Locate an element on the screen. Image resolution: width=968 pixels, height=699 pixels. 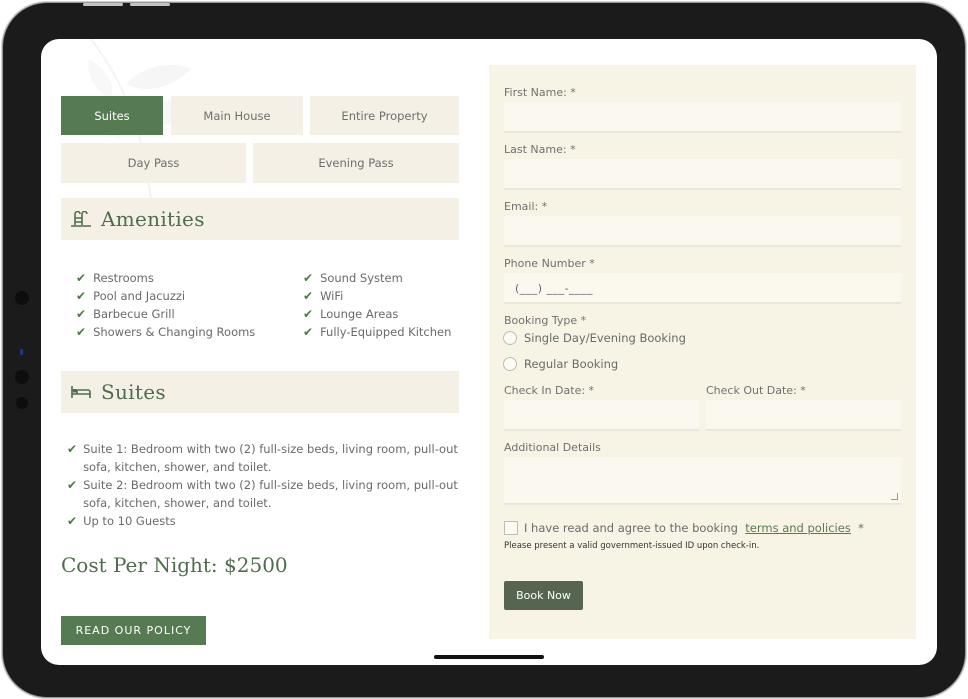
home-indicator is located at coordinates (489, 657).